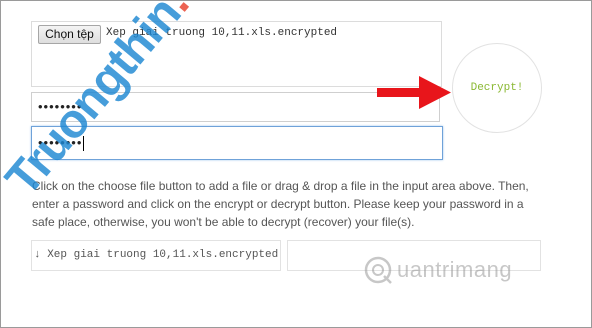 The width and height of the screenshot is (592, 328). Describe the element at coordinates (455, 269) in the screenshot. I see `watermark-right-text: uantrimang` at that location.